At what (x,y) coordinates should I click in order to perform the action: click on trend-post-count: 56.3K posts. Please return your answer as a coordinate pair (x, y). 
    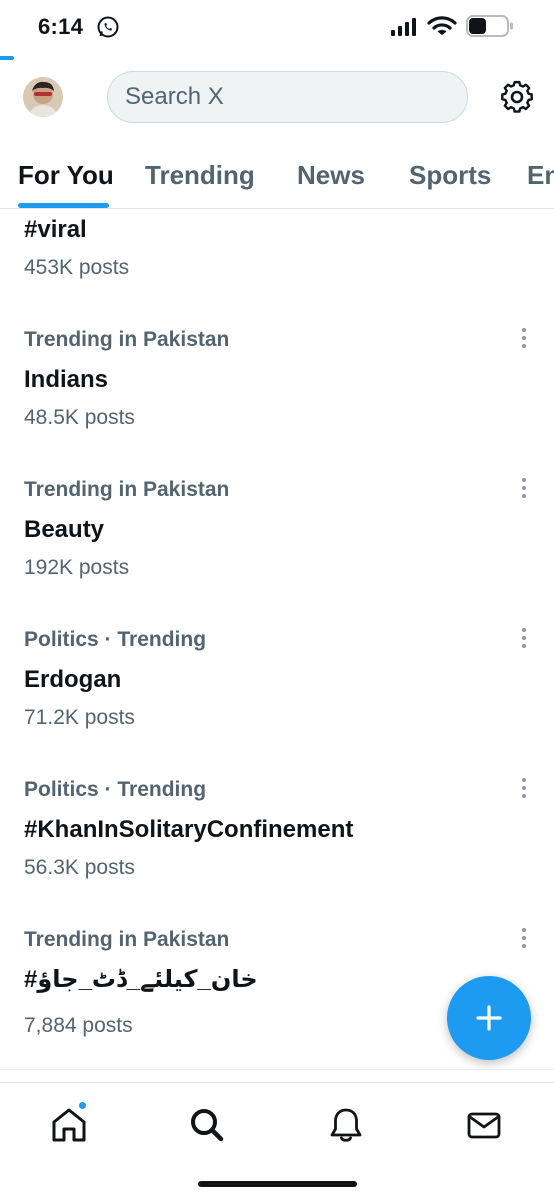
    Looking at the image, I should click on (79, 867).